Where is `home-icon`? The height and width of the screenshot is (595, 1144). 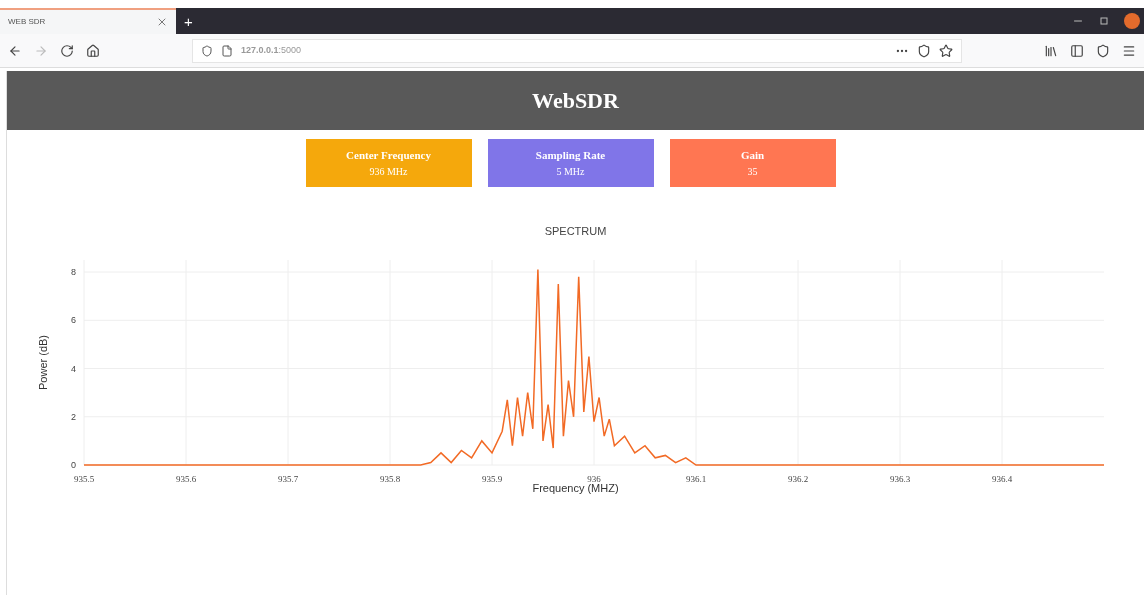 home-icon is located at coordinates (93, 50).